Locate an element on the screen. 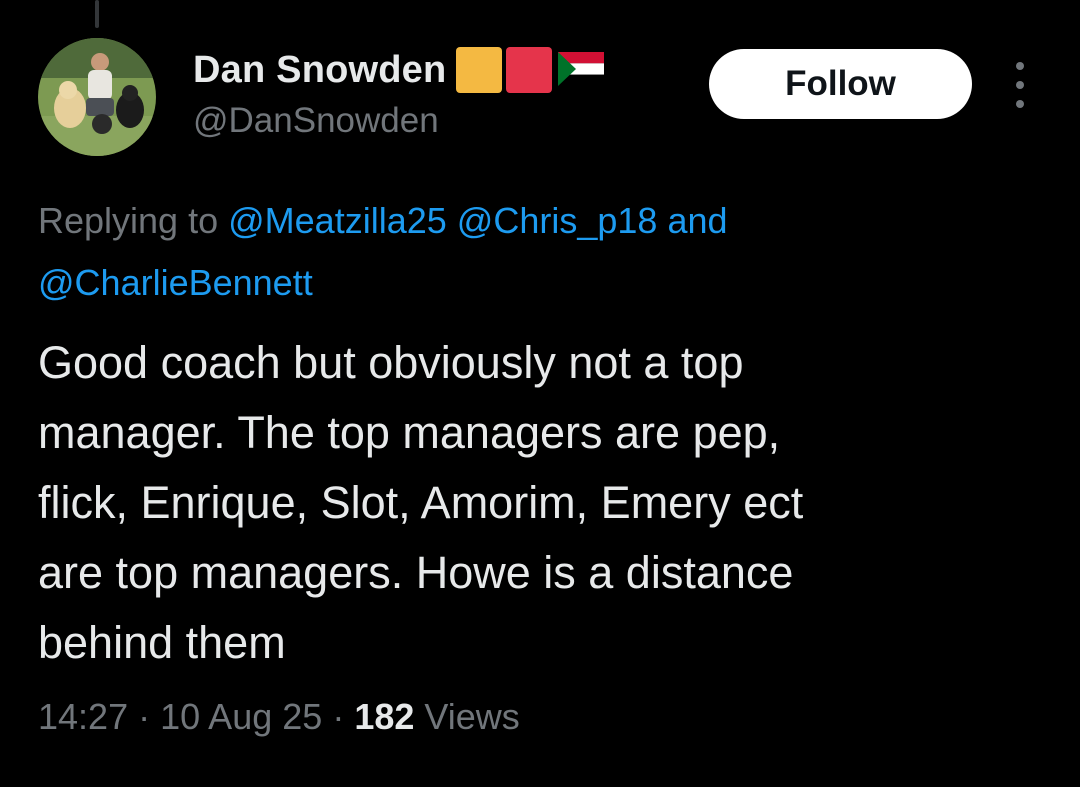  avatar is located at coordinates (97, 97).